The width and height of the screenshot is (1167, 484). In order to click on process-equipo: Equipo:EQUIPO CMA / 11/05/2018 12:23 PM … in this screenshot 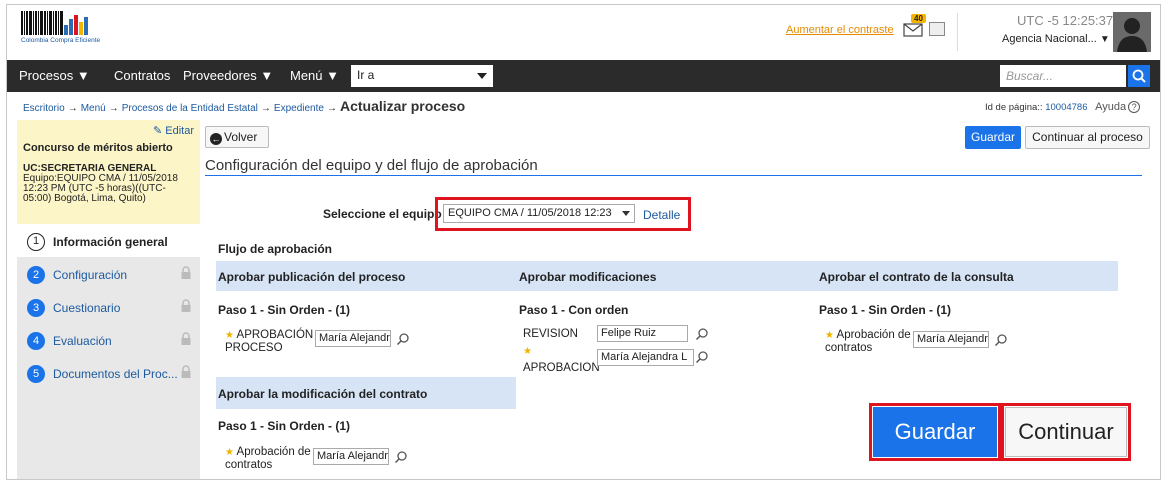, I will do `click(100, 188)`.